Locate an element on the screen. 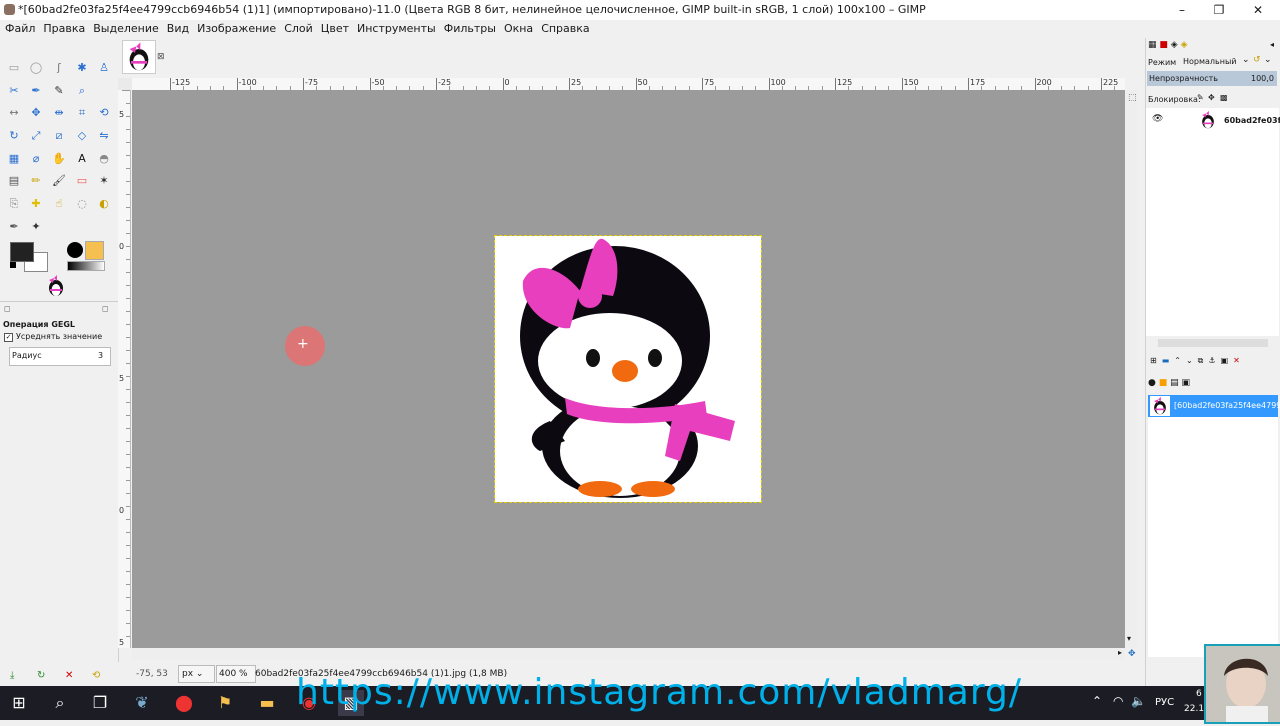  align-tool-icon: ⇹ is located at coordinates (59, 113).